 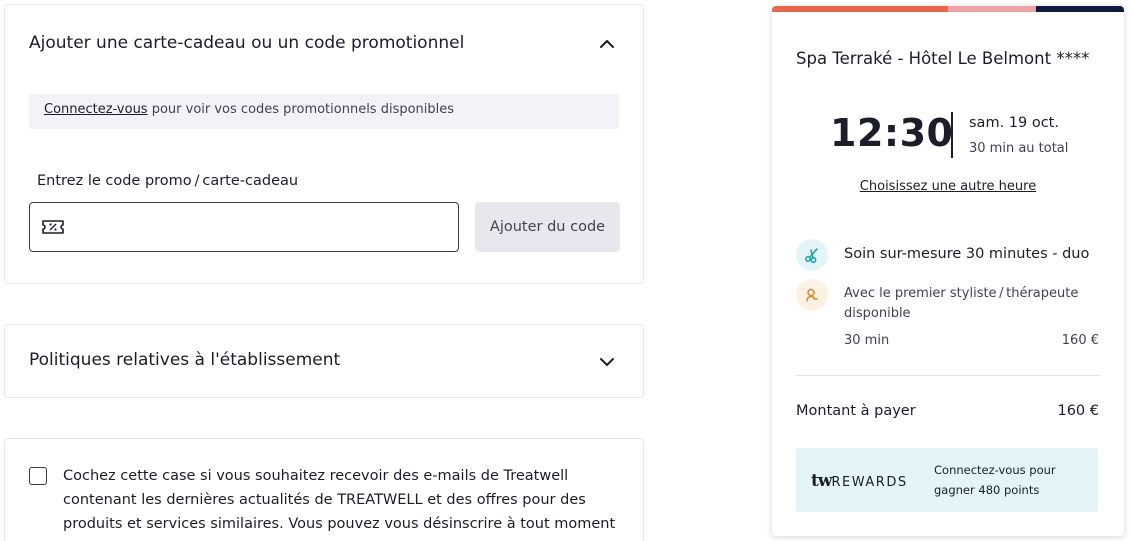 What do you see at coordinates (53, 229) in the screenshot?
I see `voucher-icon` at bounding box center [53, 229].